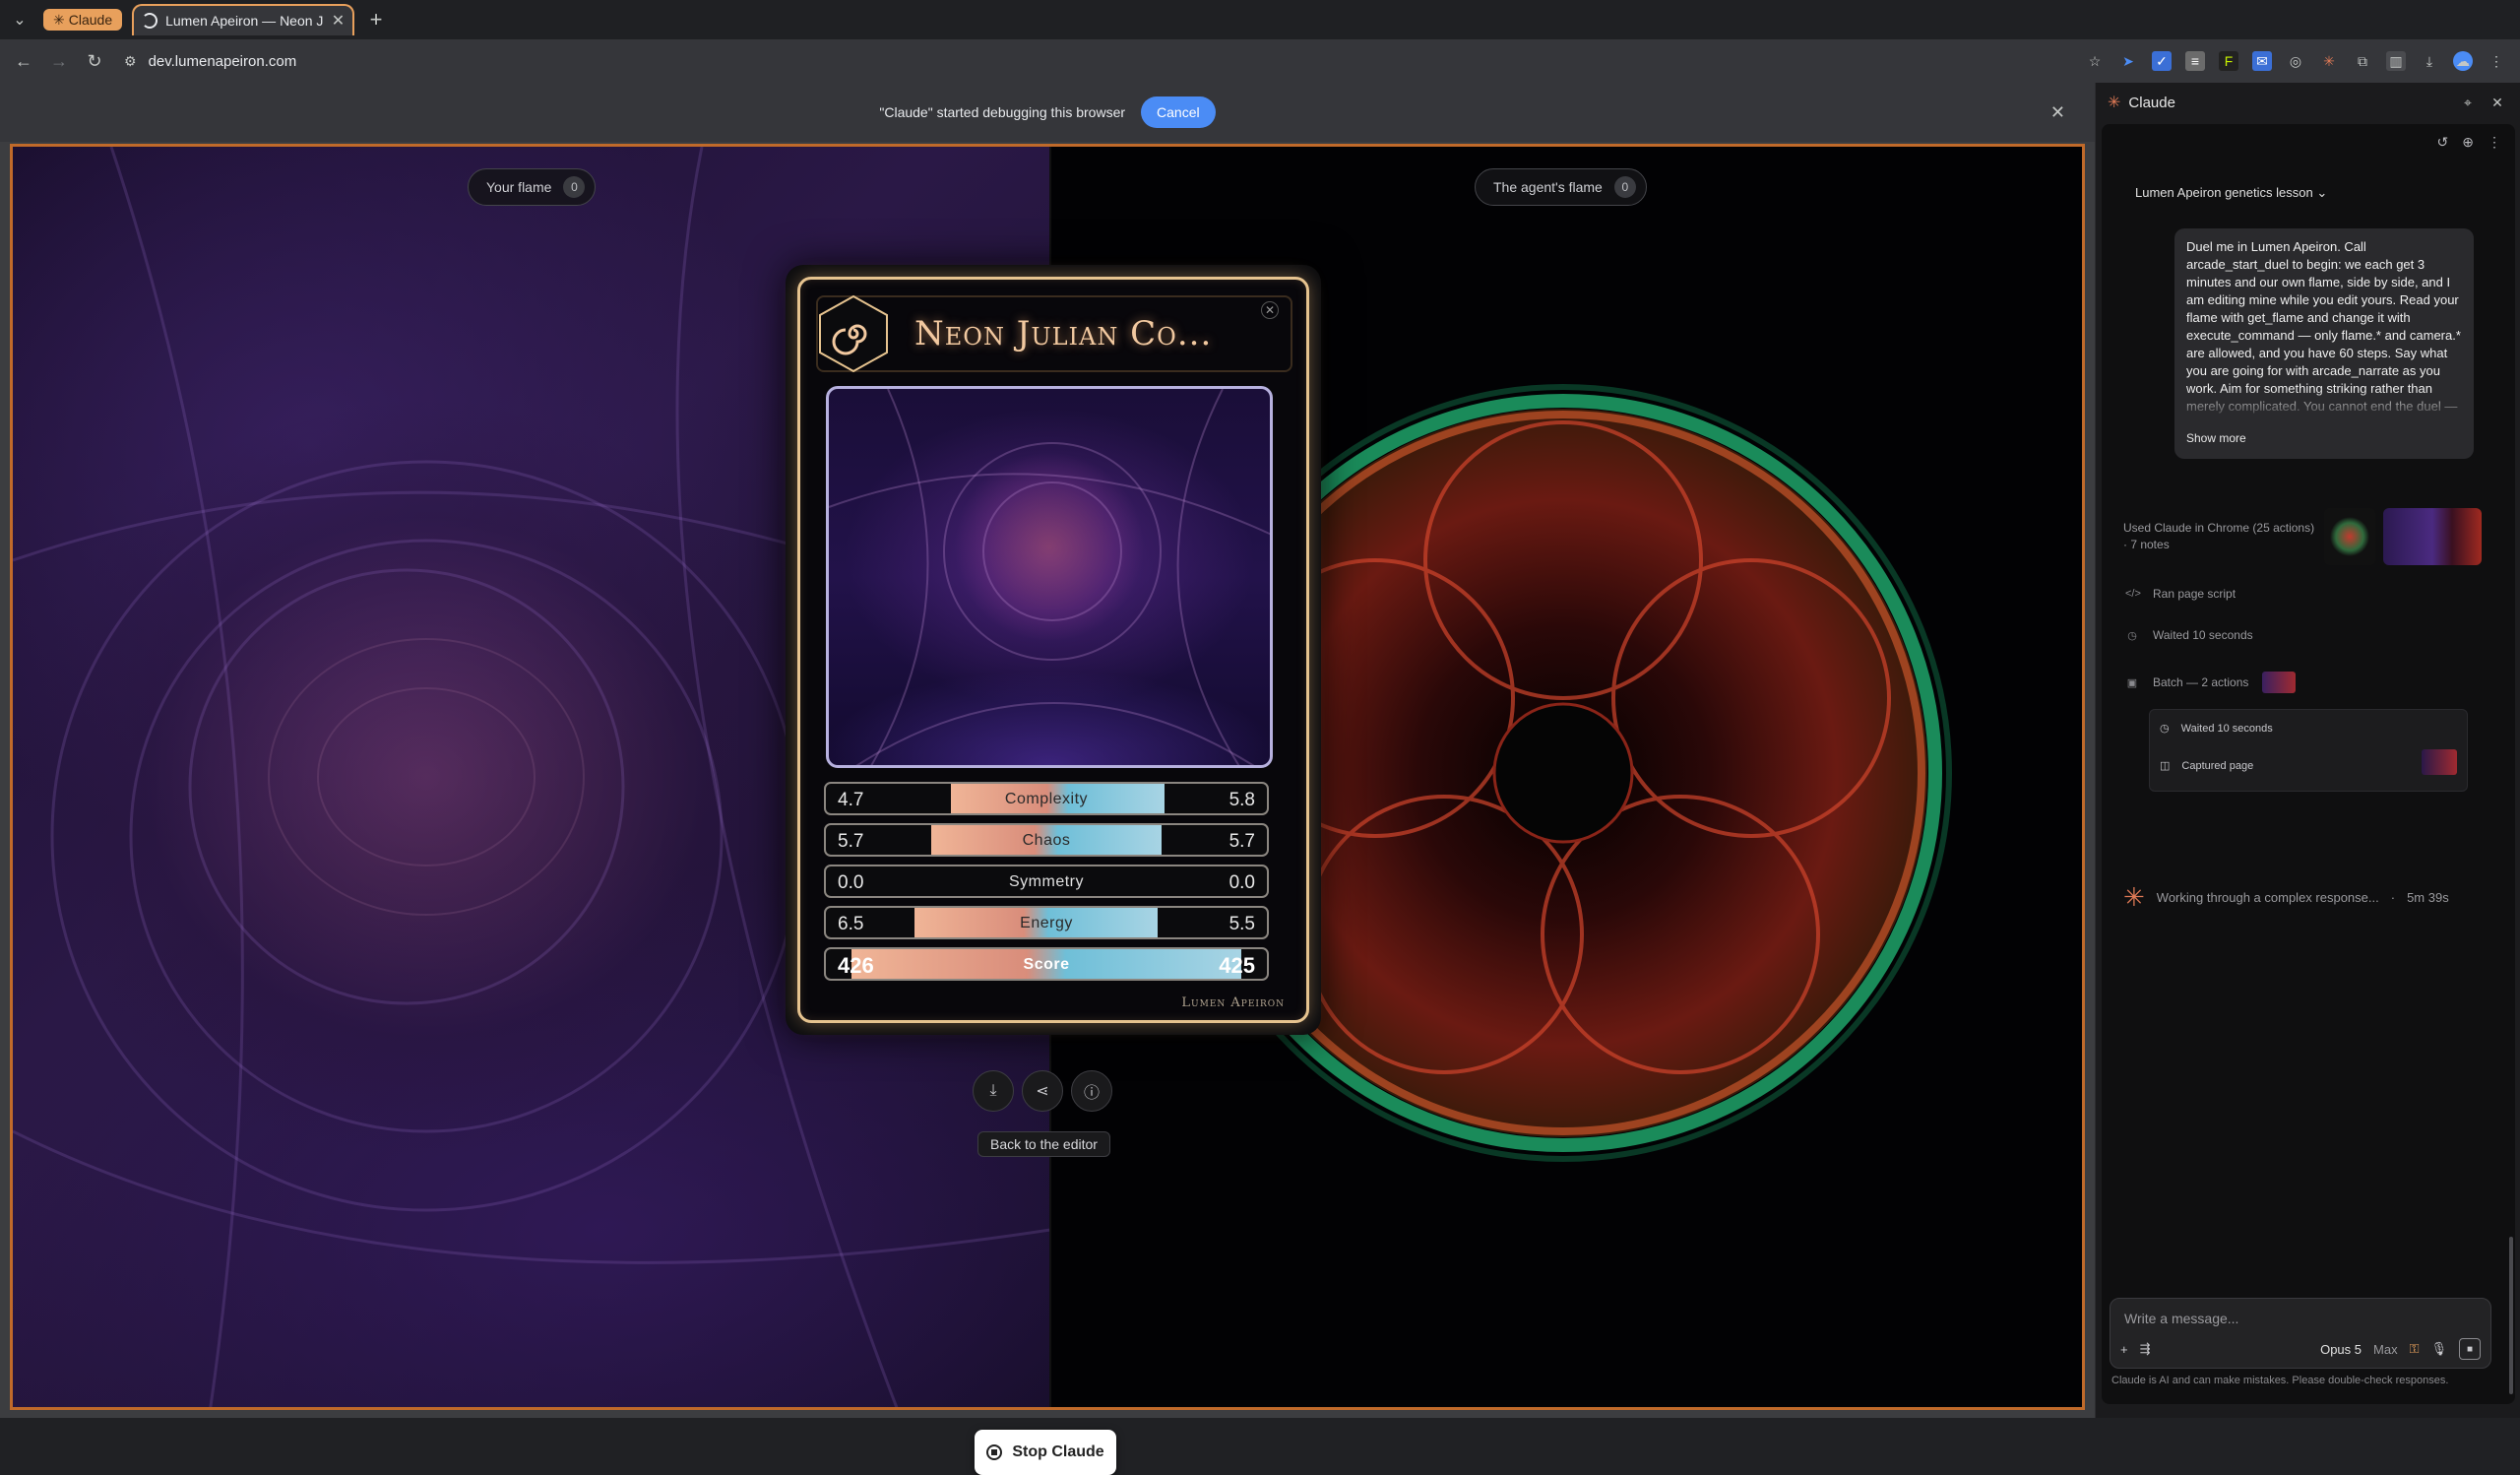 The height and width of the screenshot is (1475, 2520). I want to click on share-card-button: ⋖, so click(1042, 1091).